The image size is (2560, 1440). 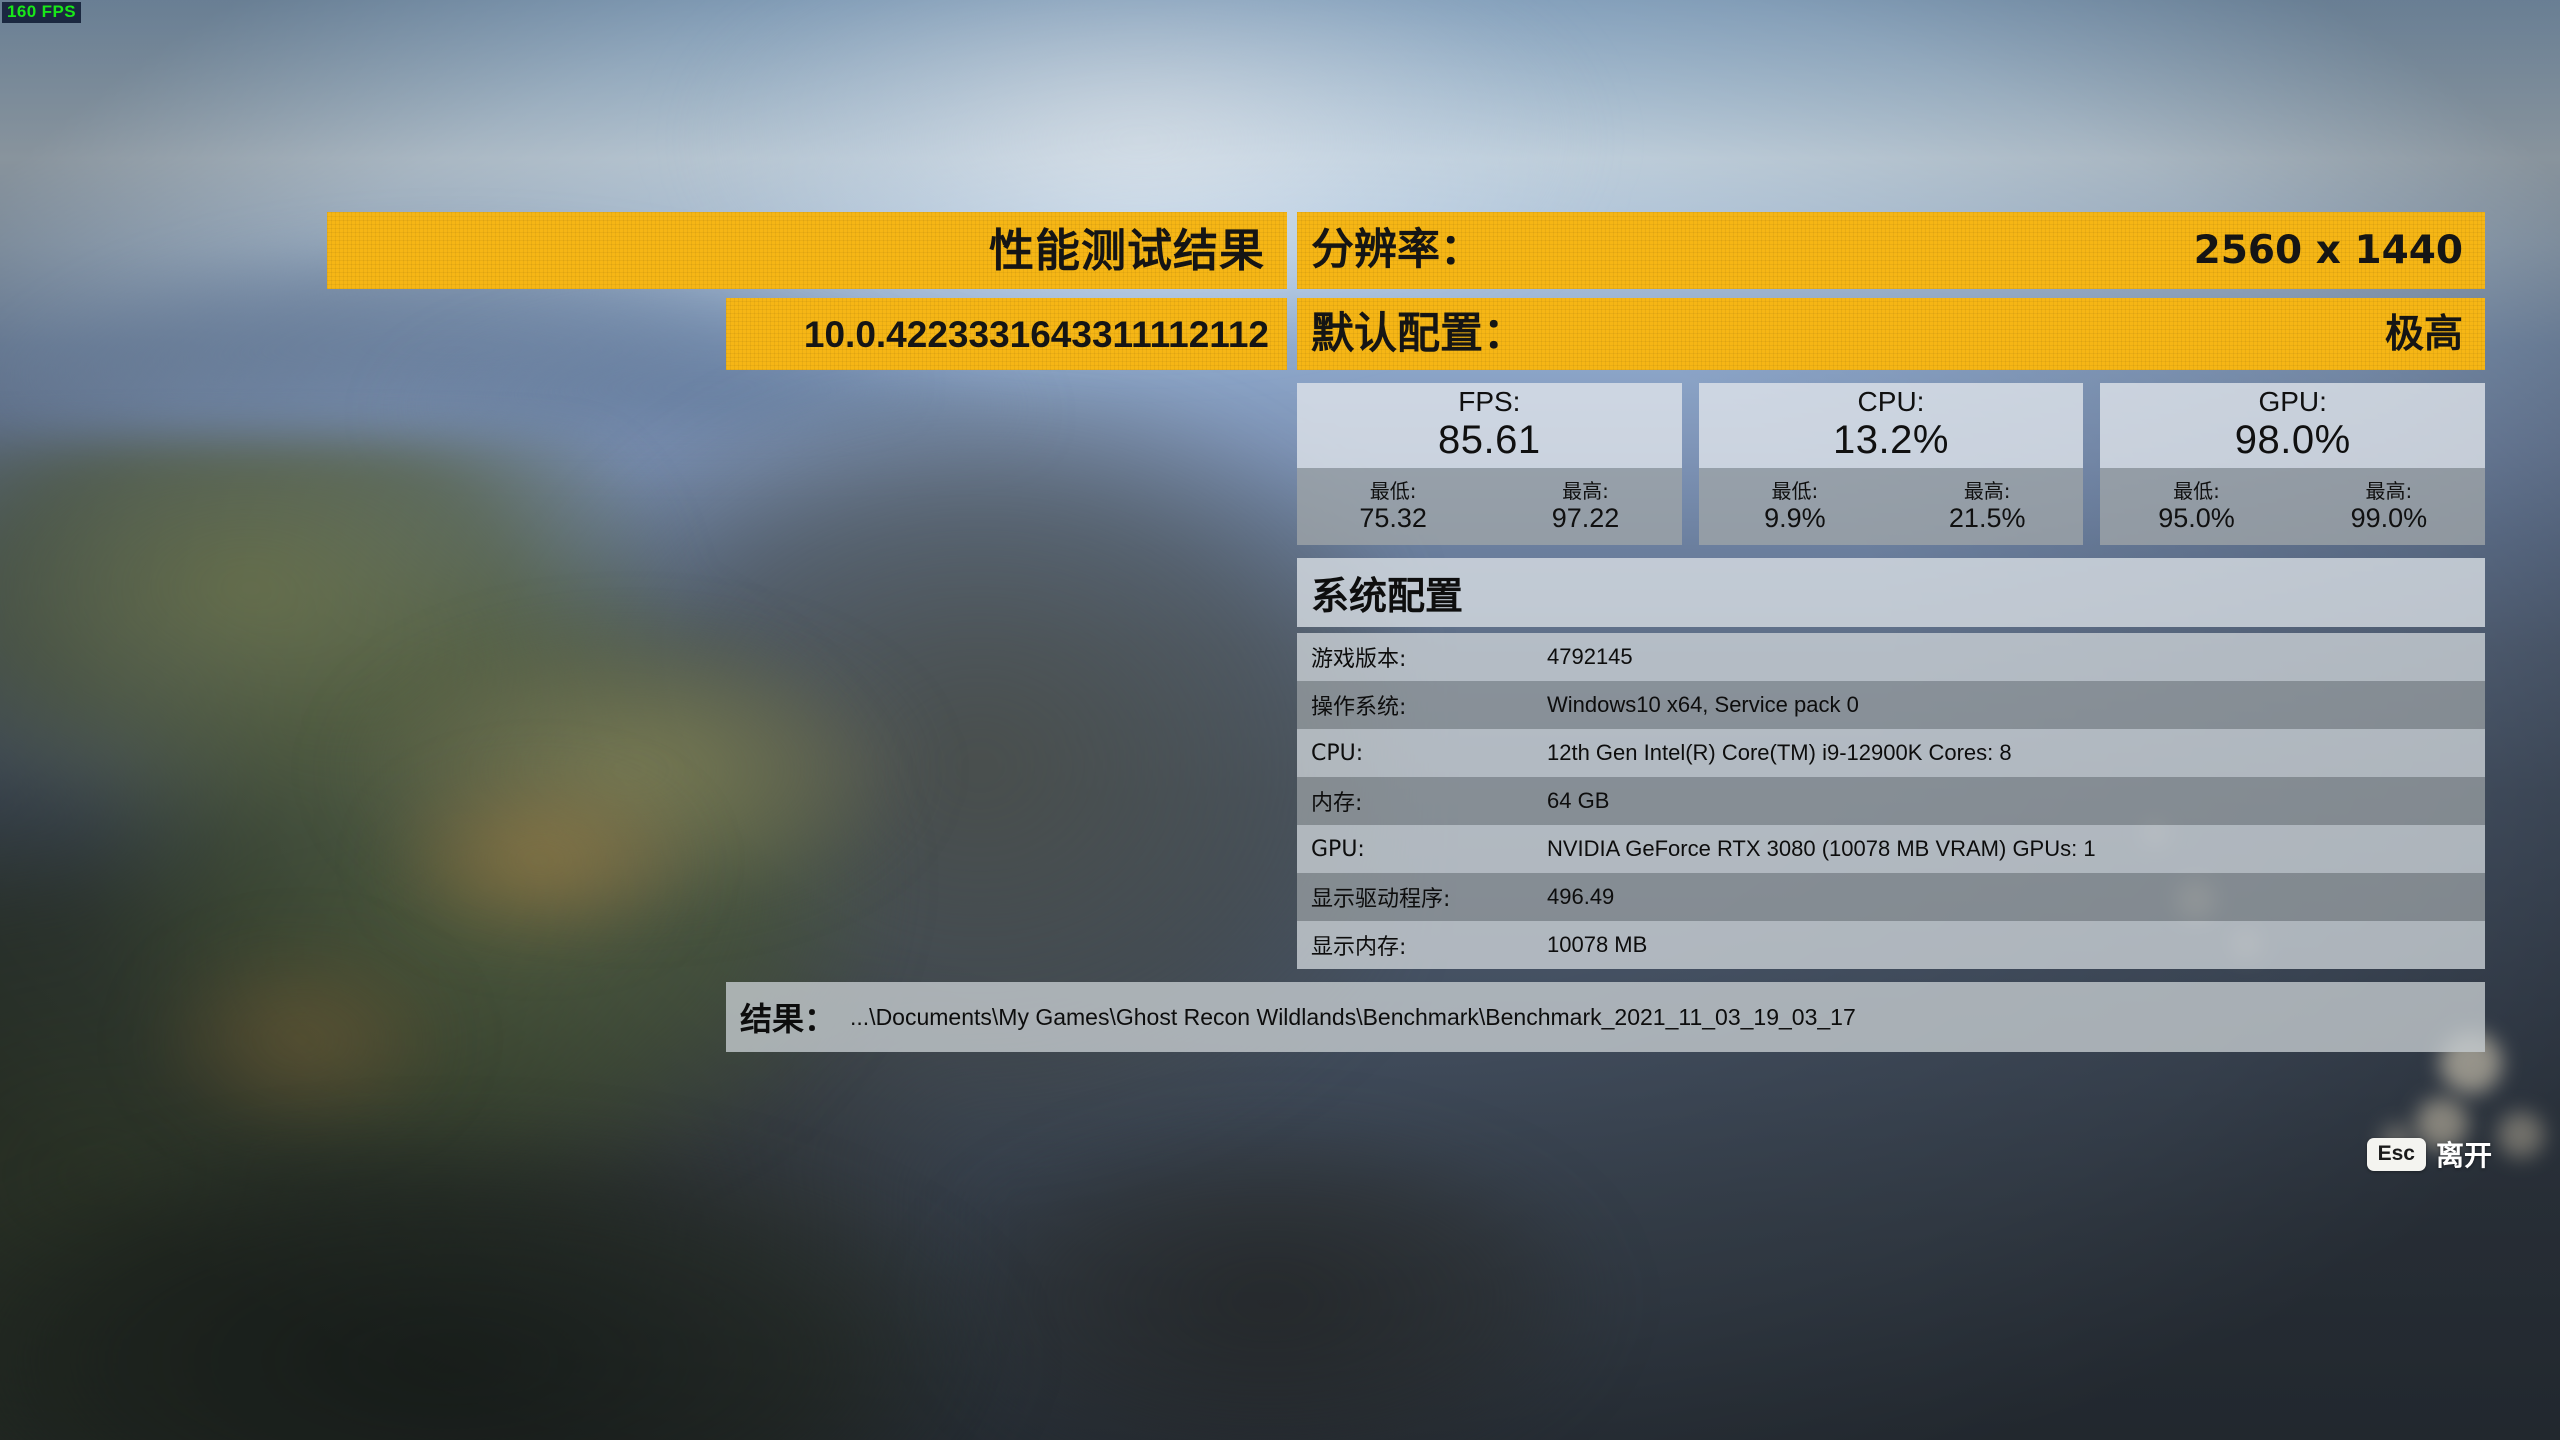 What do you see at coordinates (788, 1019) in the screenshot?
I see `result-label: 结果：` at bounding box center [788, 1019].